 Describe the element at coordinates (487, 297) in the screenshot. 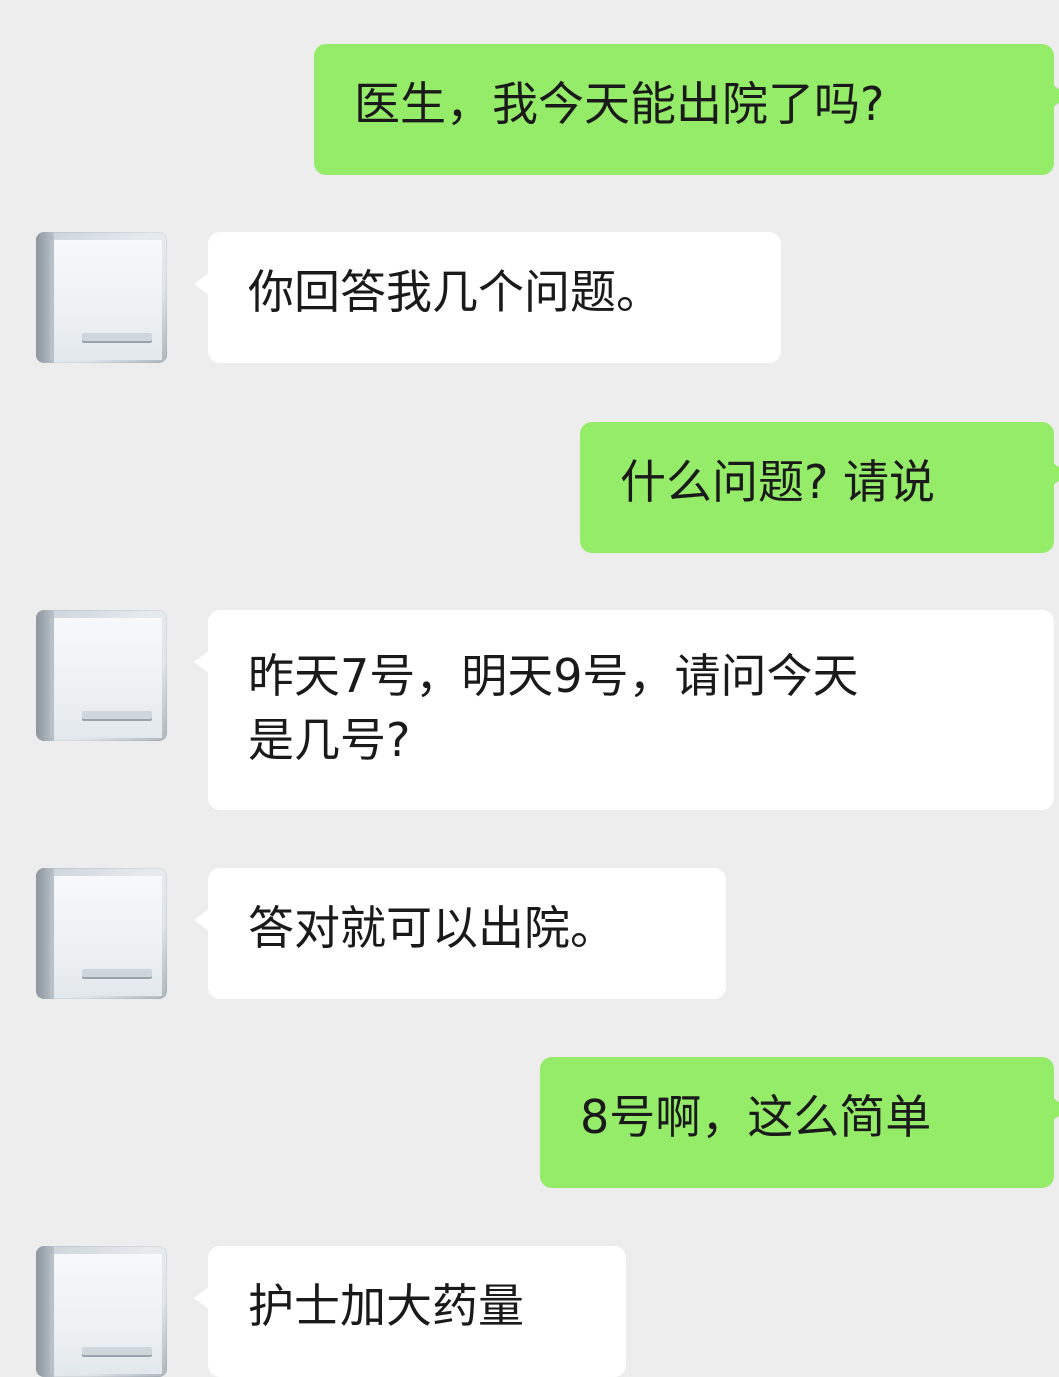

I see `message-bubble-received: 你回答我几个问题。` at that location.